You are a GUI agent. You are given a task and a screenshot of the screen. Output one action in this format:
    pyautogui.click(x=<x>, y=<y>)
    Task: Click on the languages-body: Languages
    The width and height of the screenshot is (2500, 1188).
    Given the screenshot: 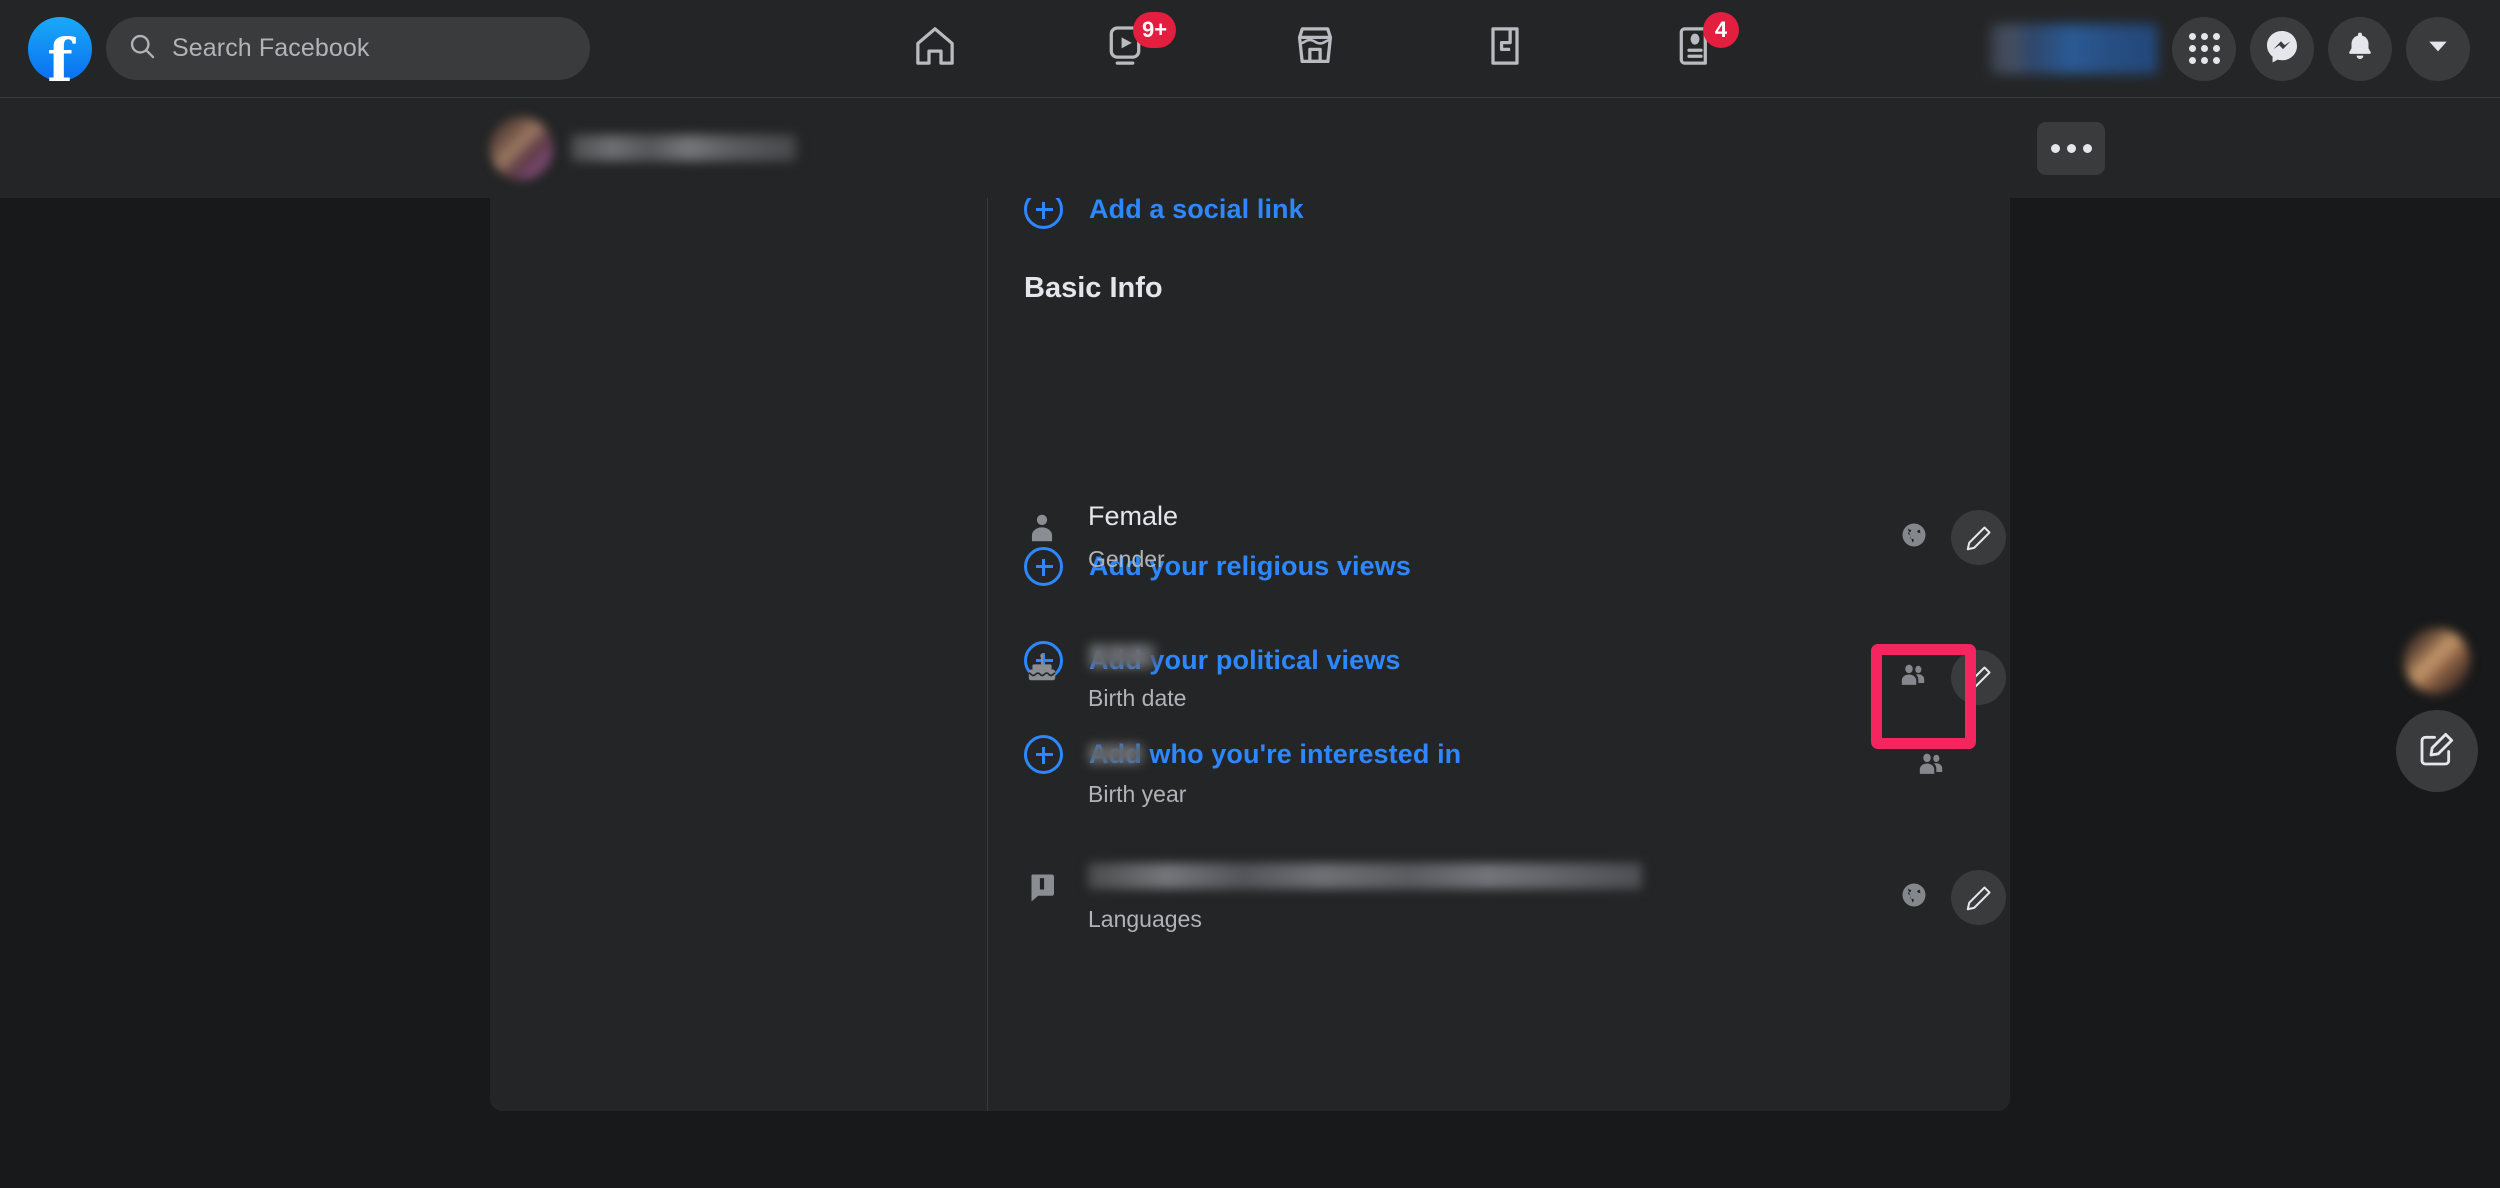 What is the action you would take?
    pyautogui.click(x=1493, y=895)
    